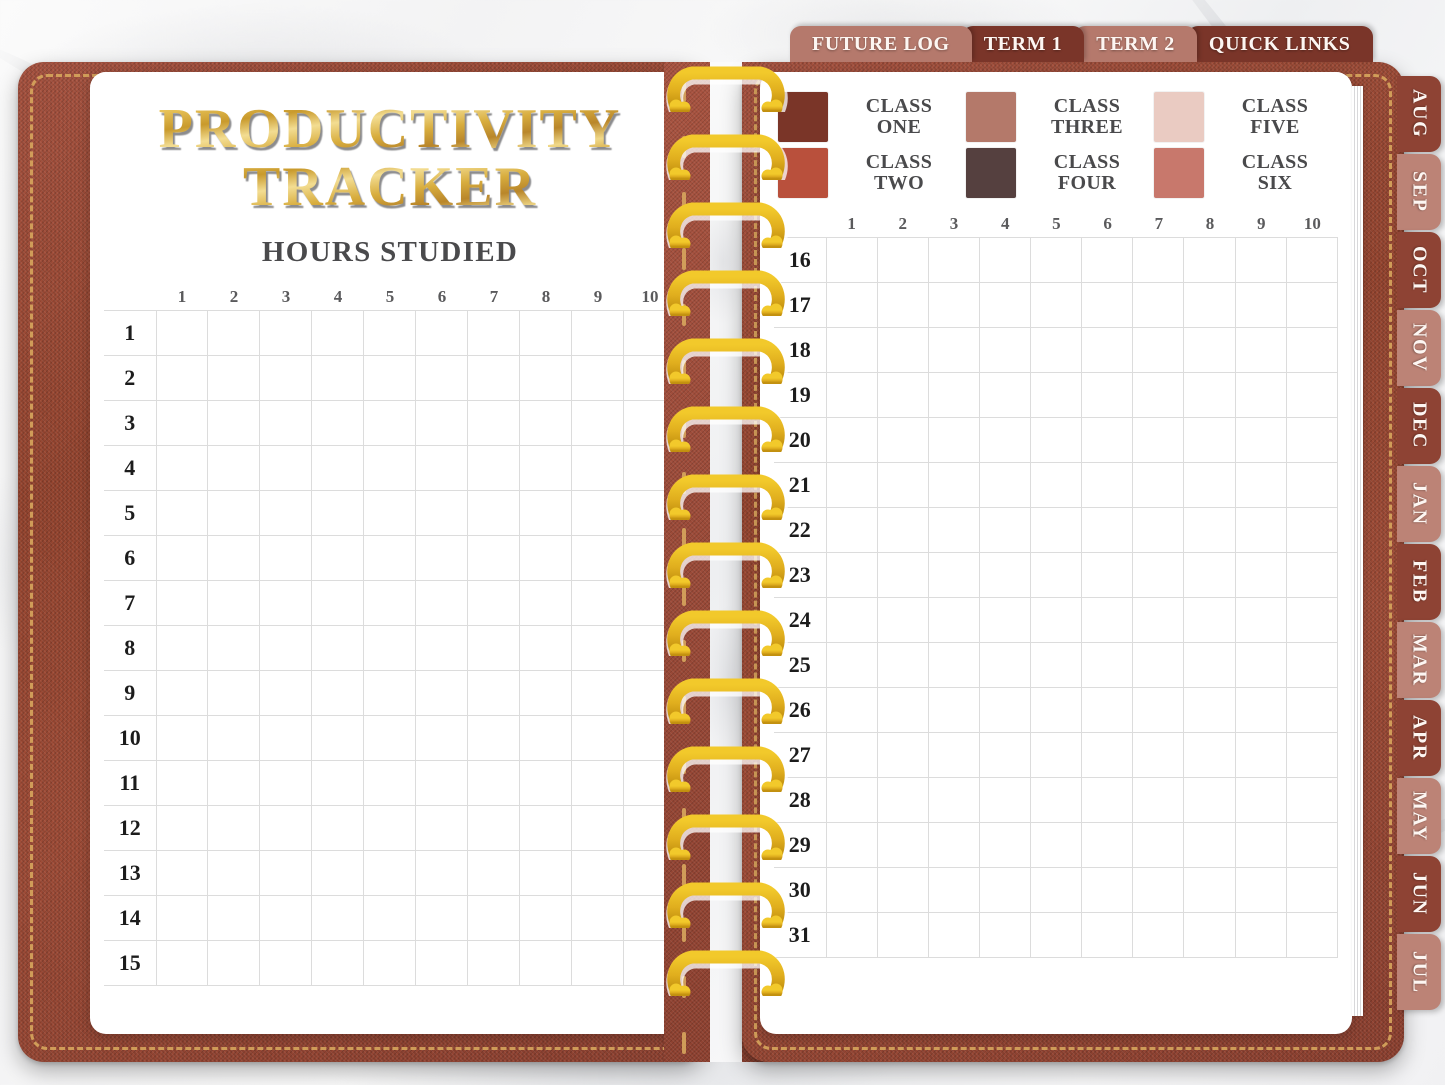  I want to click on month-tab-jun: JUN, so click(1419, 894).